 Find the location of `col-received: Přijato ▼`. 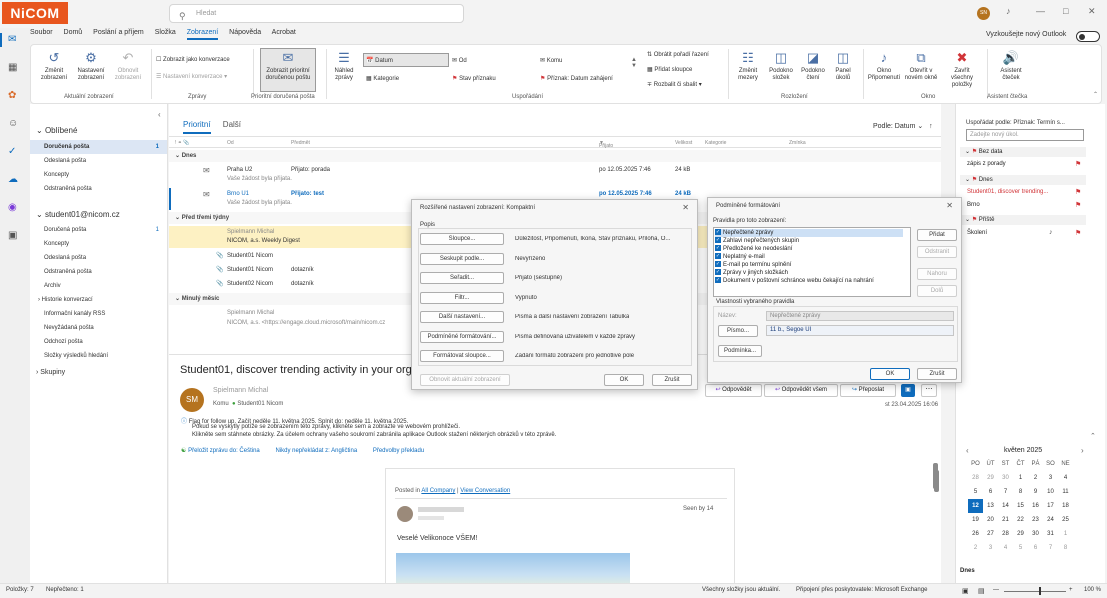

col-received: Přijato ▼ is located at coordinates (606, 144).